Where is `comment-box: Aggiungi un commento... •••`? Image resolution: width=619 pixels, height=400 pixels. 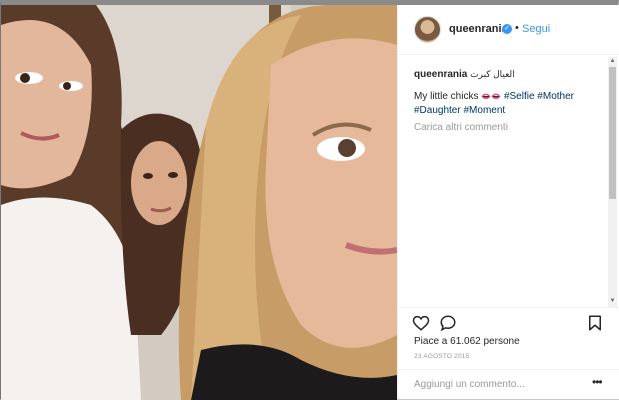 comment-box: Aggiungi un commento... ••• is located at coordinates (508, 384).